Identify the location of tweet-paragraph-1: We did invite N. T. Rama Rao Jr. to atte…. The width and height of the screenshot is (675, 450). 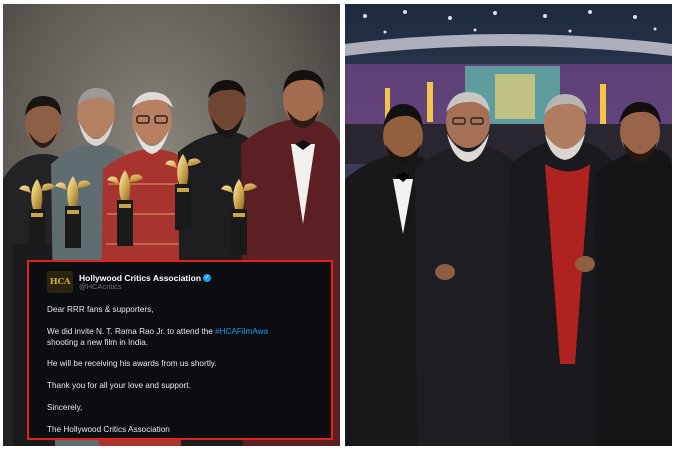
(189, 337).